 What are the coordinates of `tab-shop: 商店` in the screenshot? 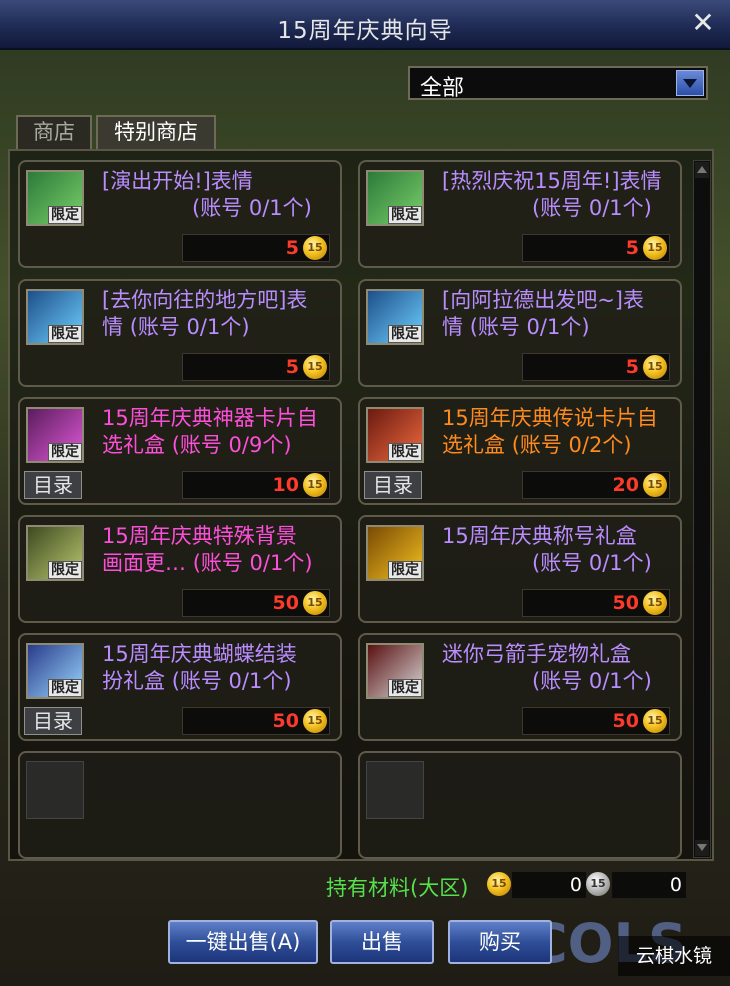 It's located at (54, 132).